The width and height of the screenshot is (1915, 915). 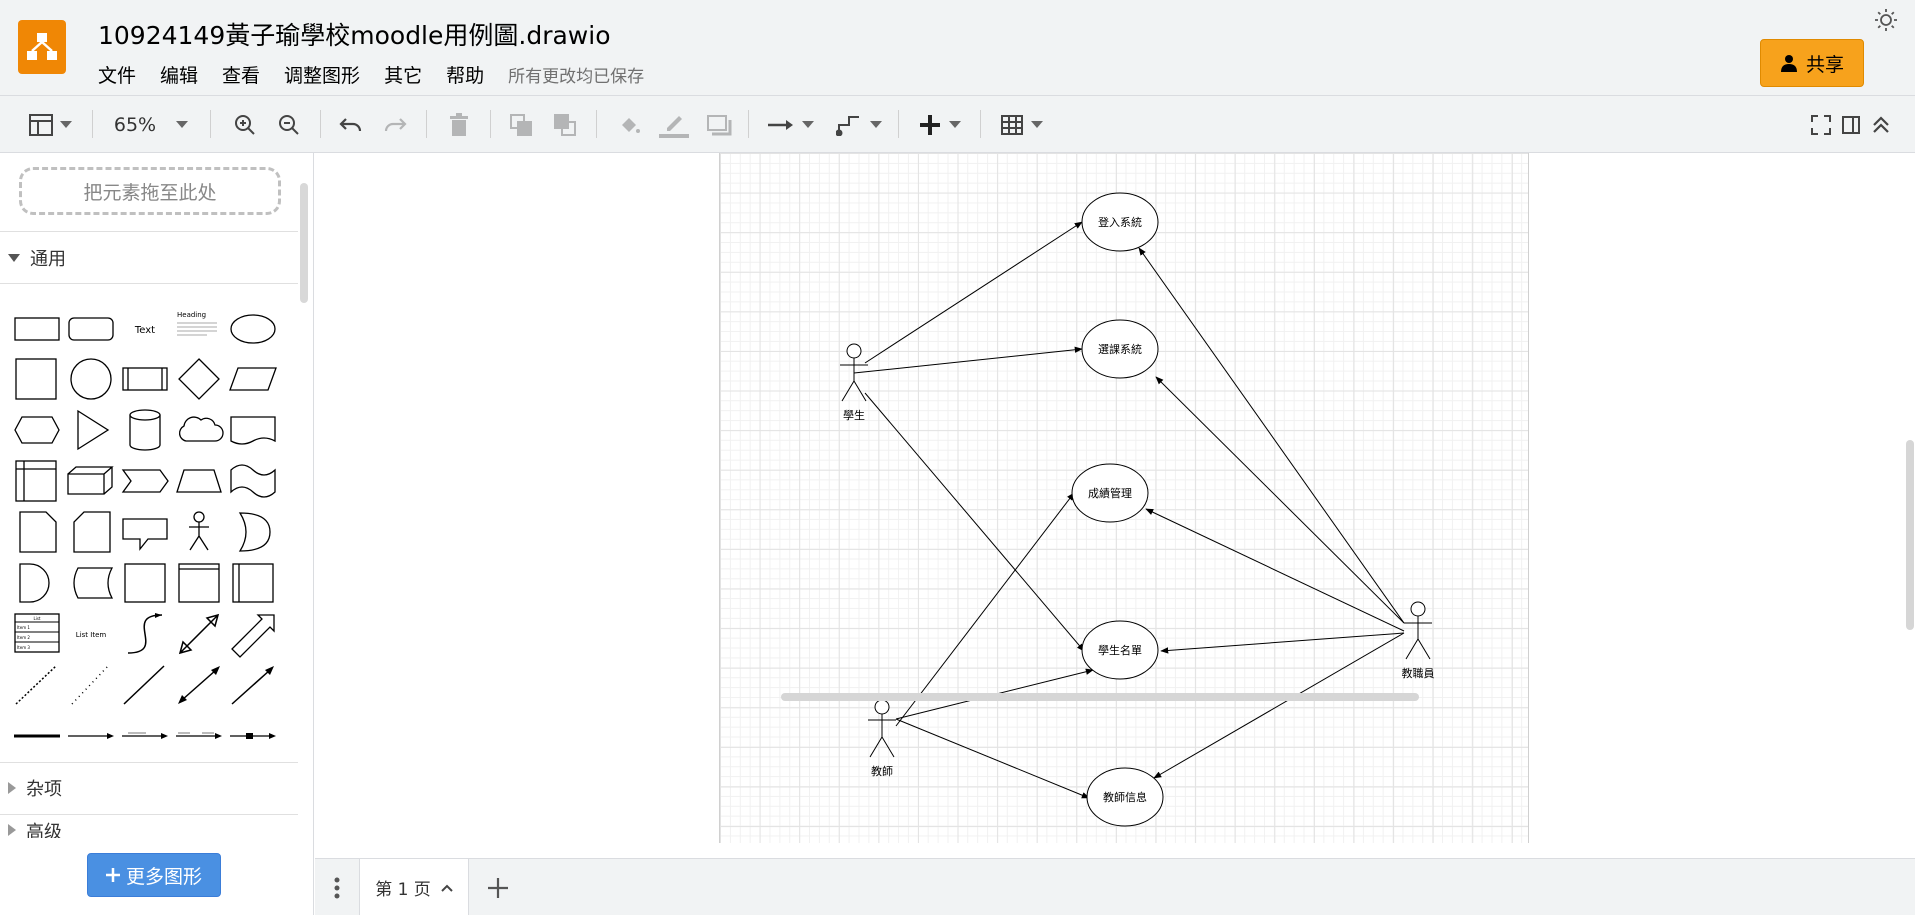 I want to click on link-with-handle-shape, so click(x=253, y=736).